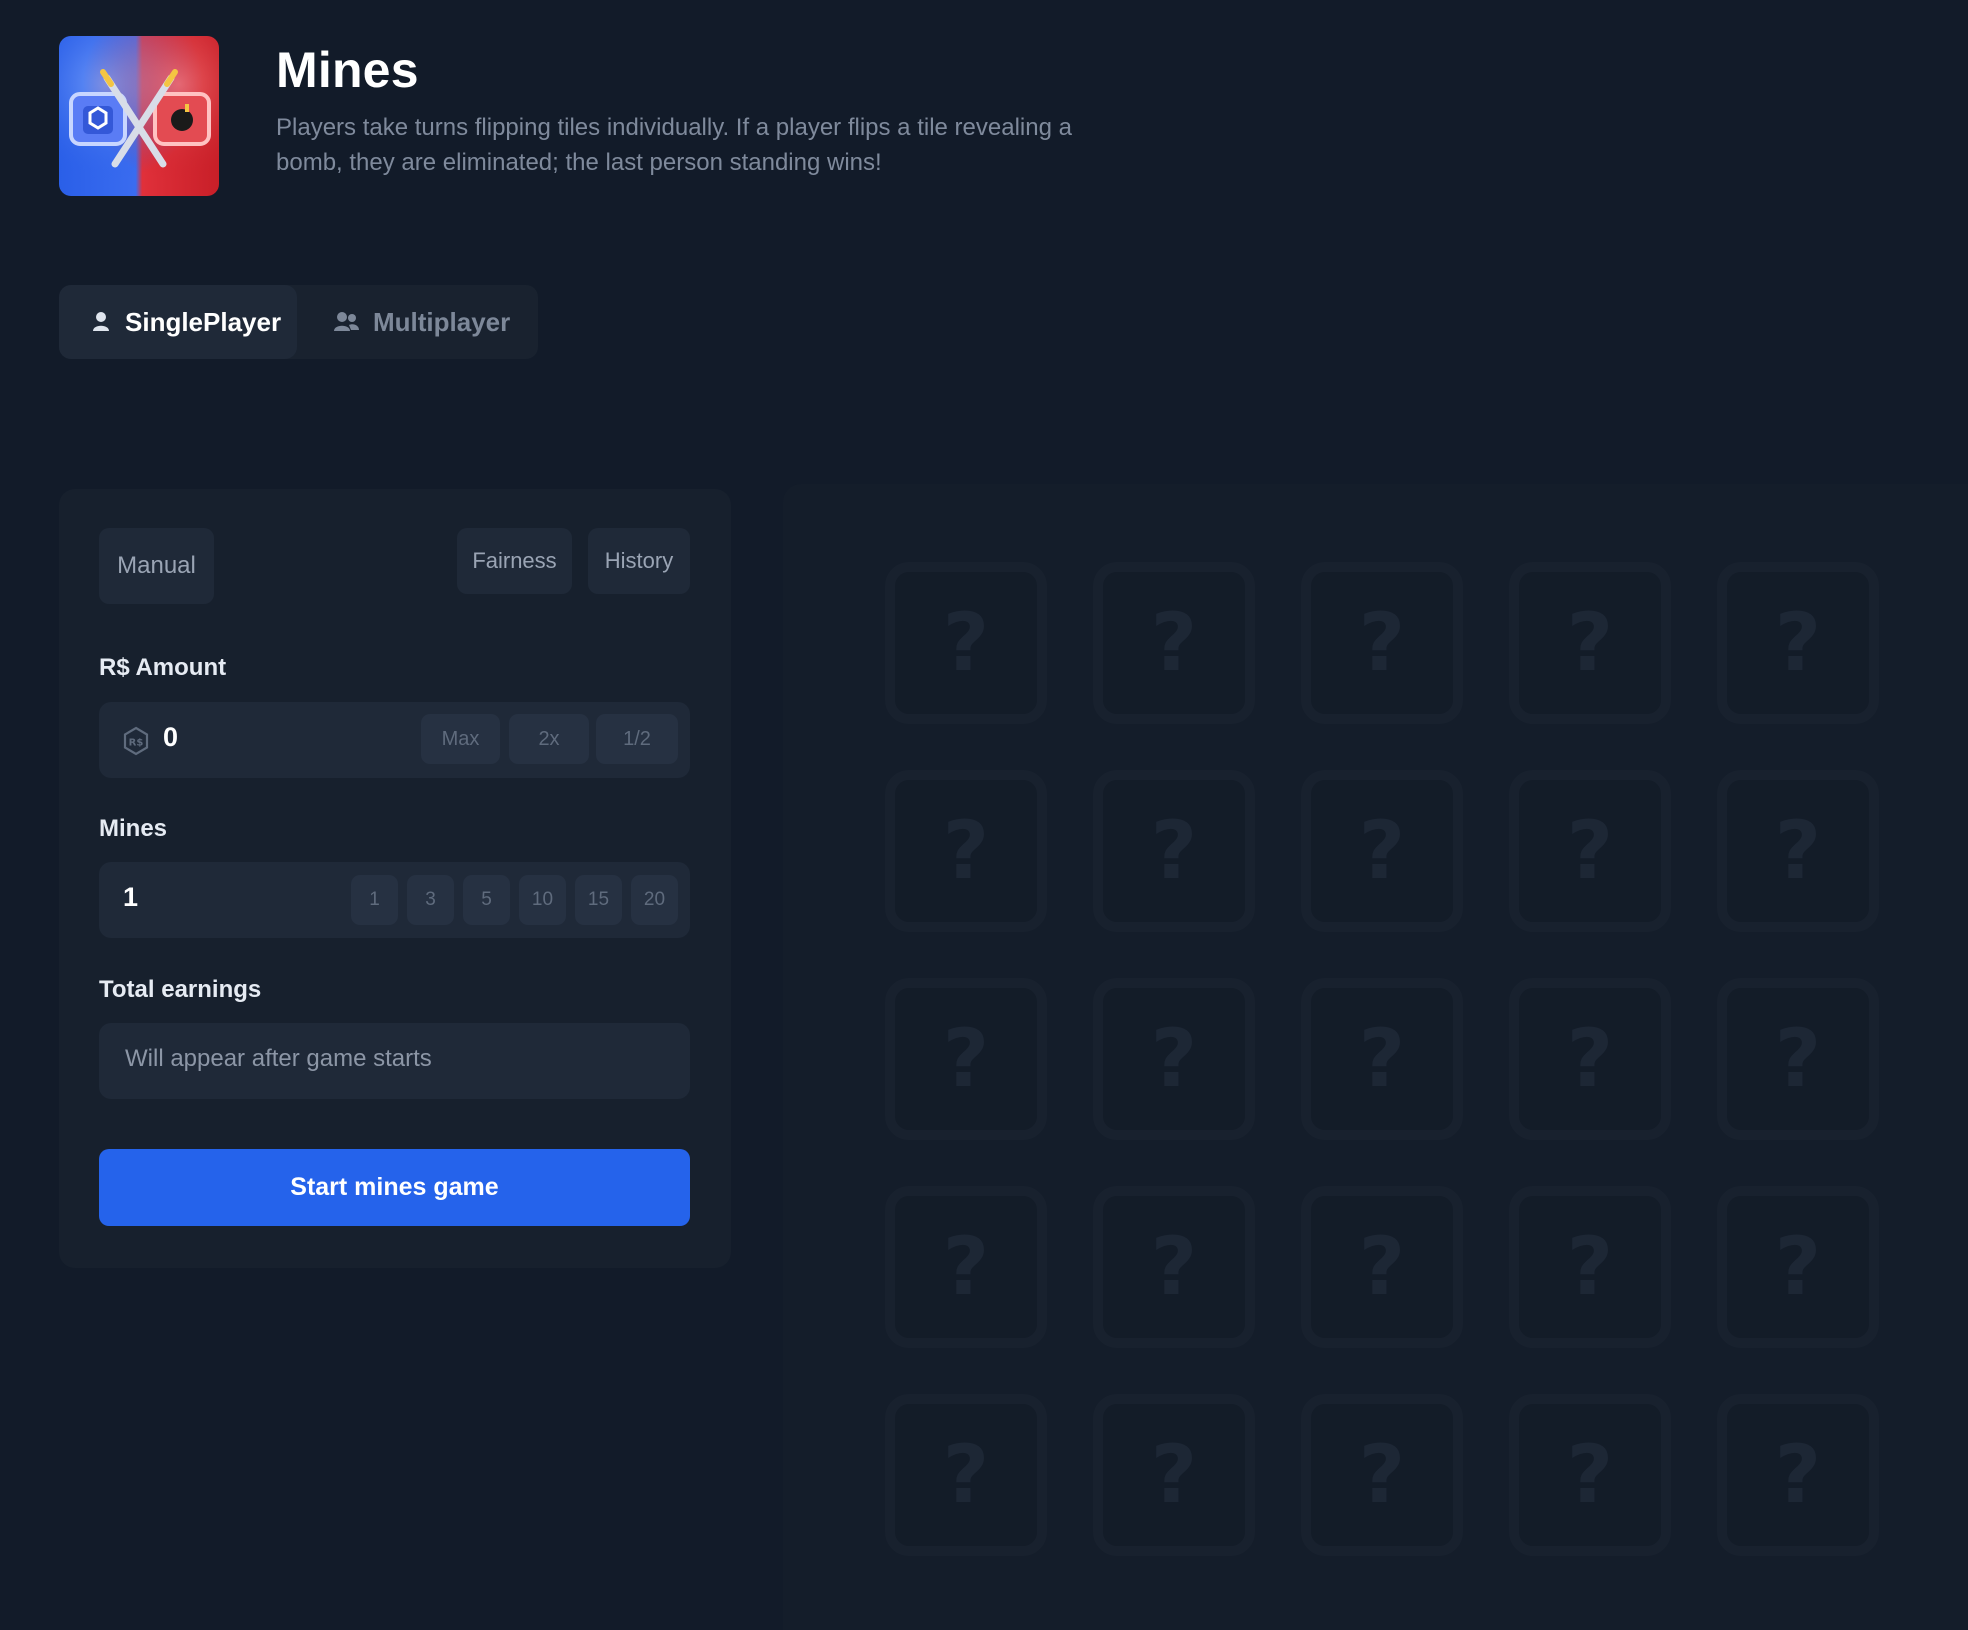 This screenshot has width=1968, height=1630. Describe the element at coordinates (394, 740) in the screenshot. I see `amount-input: R$ 0 Max 2x 1/2` at that location.